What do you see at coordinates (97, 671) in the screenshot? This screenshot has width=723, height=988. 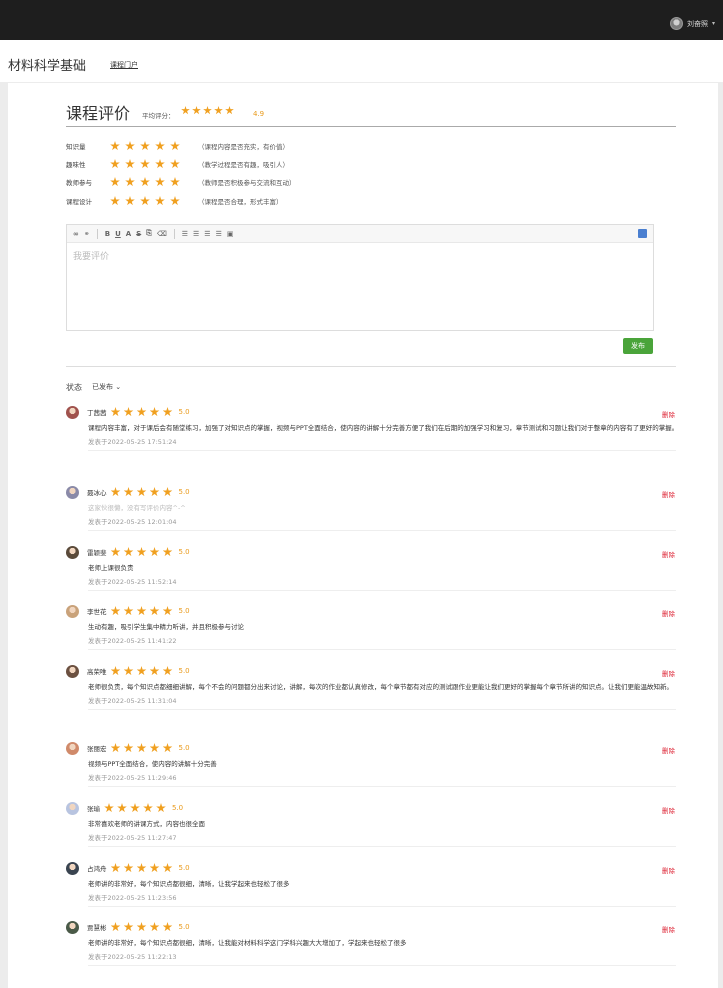 I see `reviewer-name: 高荣唯` at bounding box center [97, 671].